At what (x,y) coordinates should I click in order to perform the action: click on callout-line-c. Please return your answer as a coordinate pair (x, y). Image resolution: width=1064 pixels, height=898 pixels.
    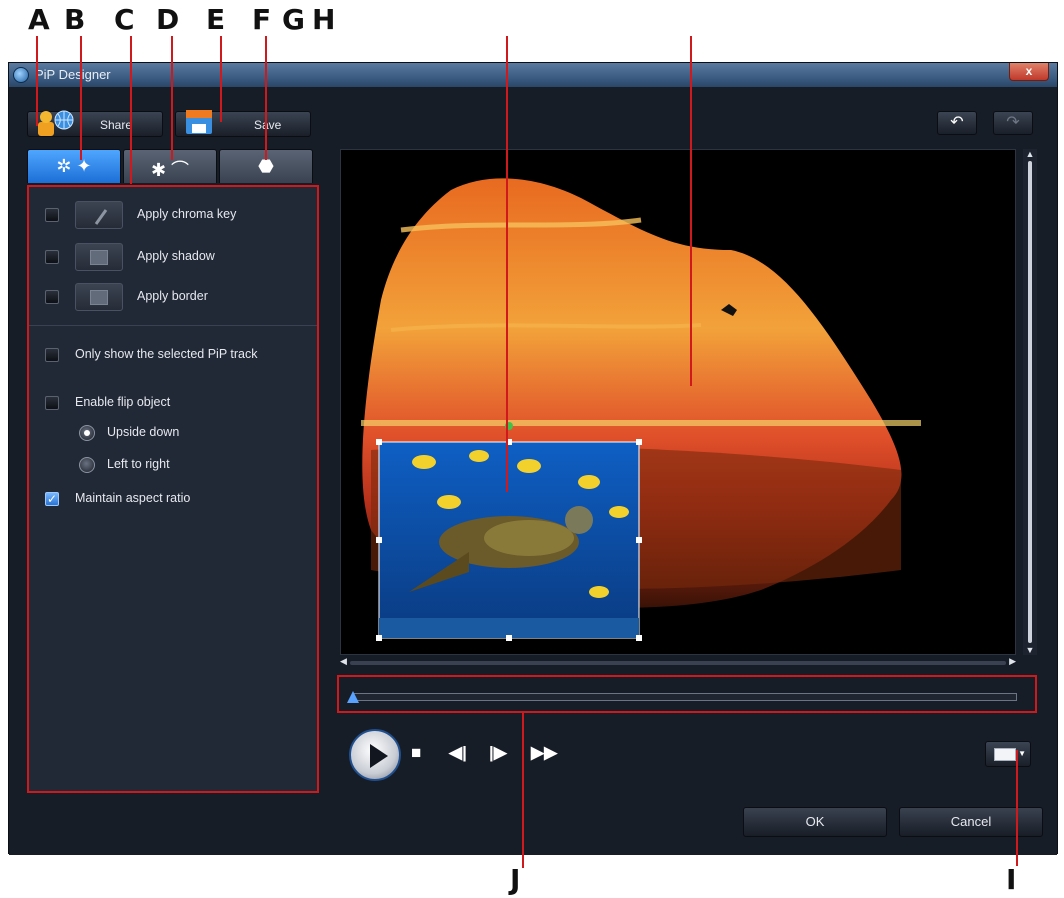
    Looking at the image, I should click on (131, 110).